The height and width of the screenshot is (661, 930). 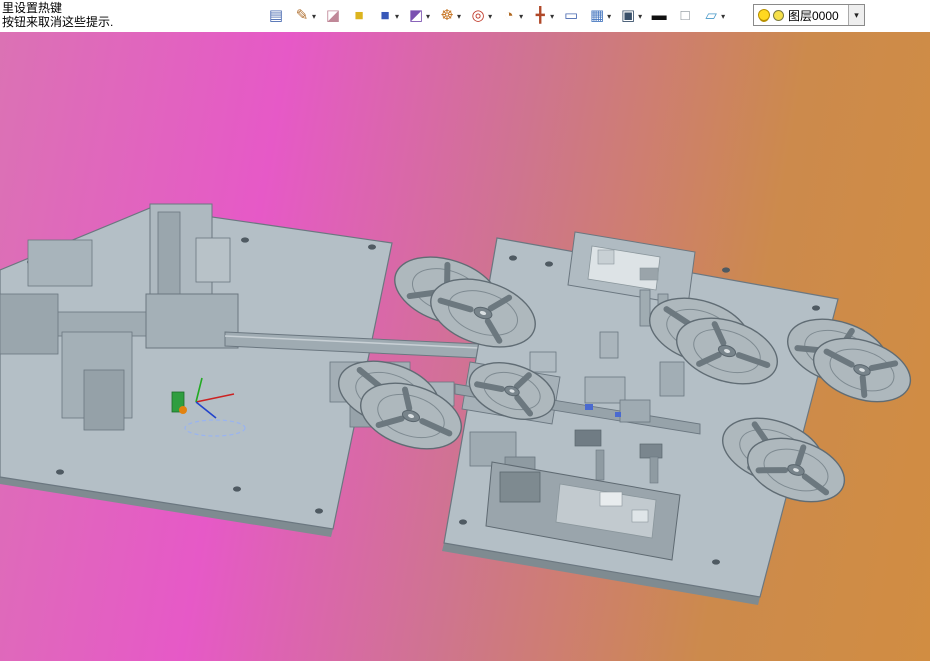 I want to click on sheet-button: ▤, so click(x=276, y=16).